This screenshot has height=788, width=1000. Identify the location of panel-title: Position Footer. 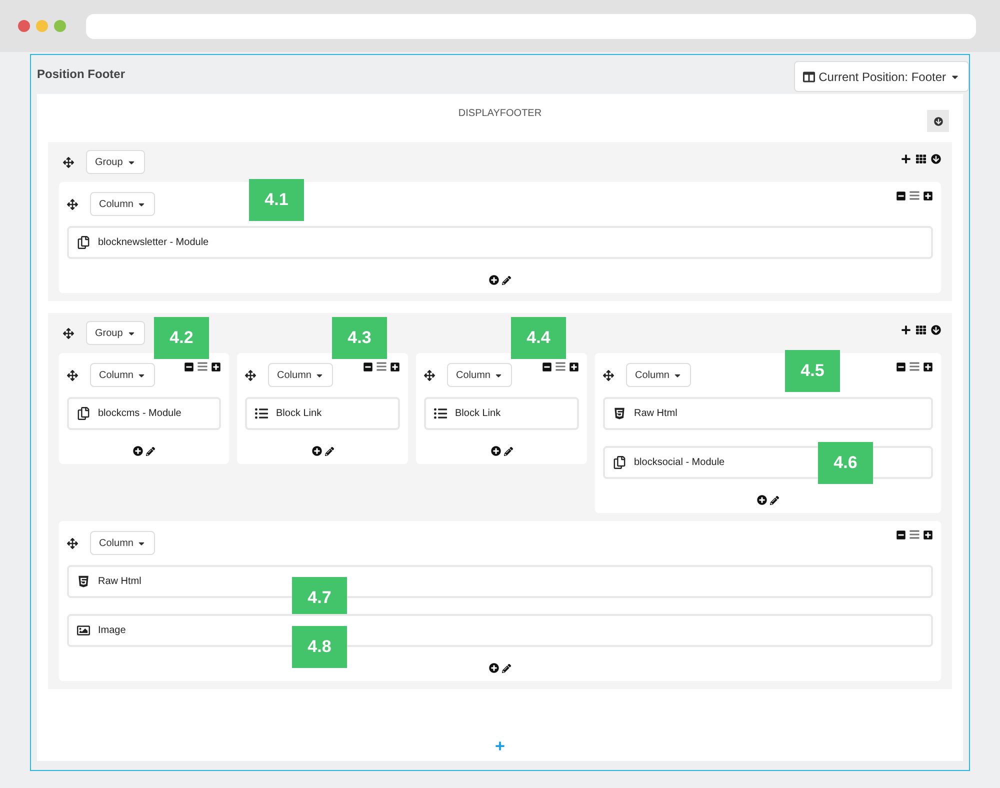
(81, 74).